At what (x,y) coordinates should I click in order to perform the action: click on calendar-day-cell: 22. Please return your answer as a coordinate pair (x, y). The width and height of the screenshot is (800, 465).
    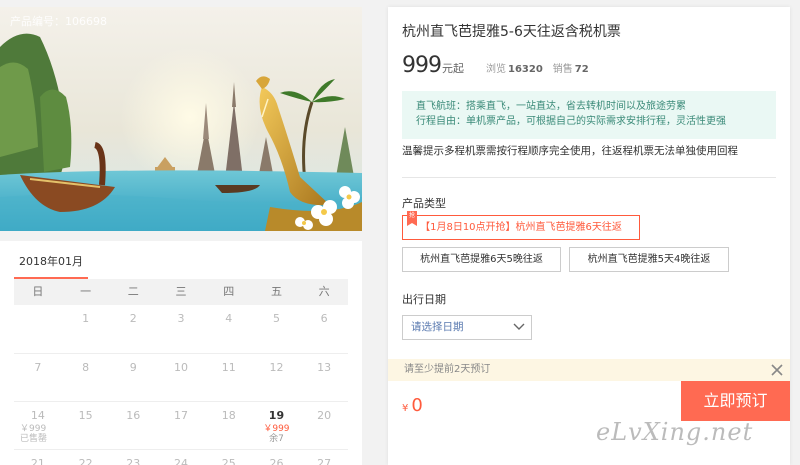
    Looking at the image, I should click on (86, 457).